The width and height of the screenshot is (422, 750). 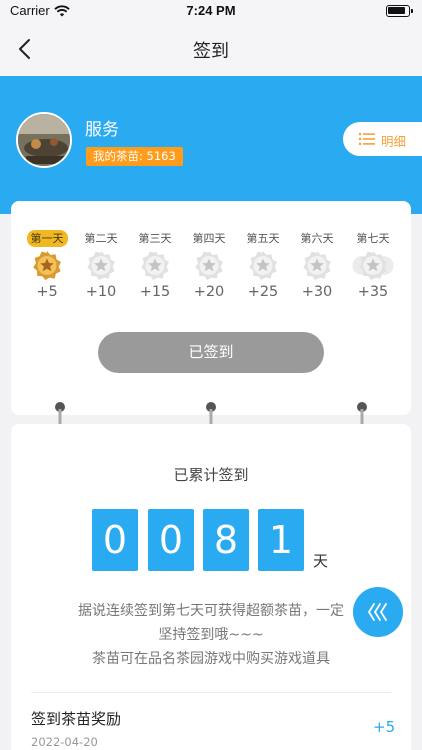 What do you see at coordinates (321, 561) in the screenshot?
I see `streak-unit: 天` at bounding box center [321, 561].